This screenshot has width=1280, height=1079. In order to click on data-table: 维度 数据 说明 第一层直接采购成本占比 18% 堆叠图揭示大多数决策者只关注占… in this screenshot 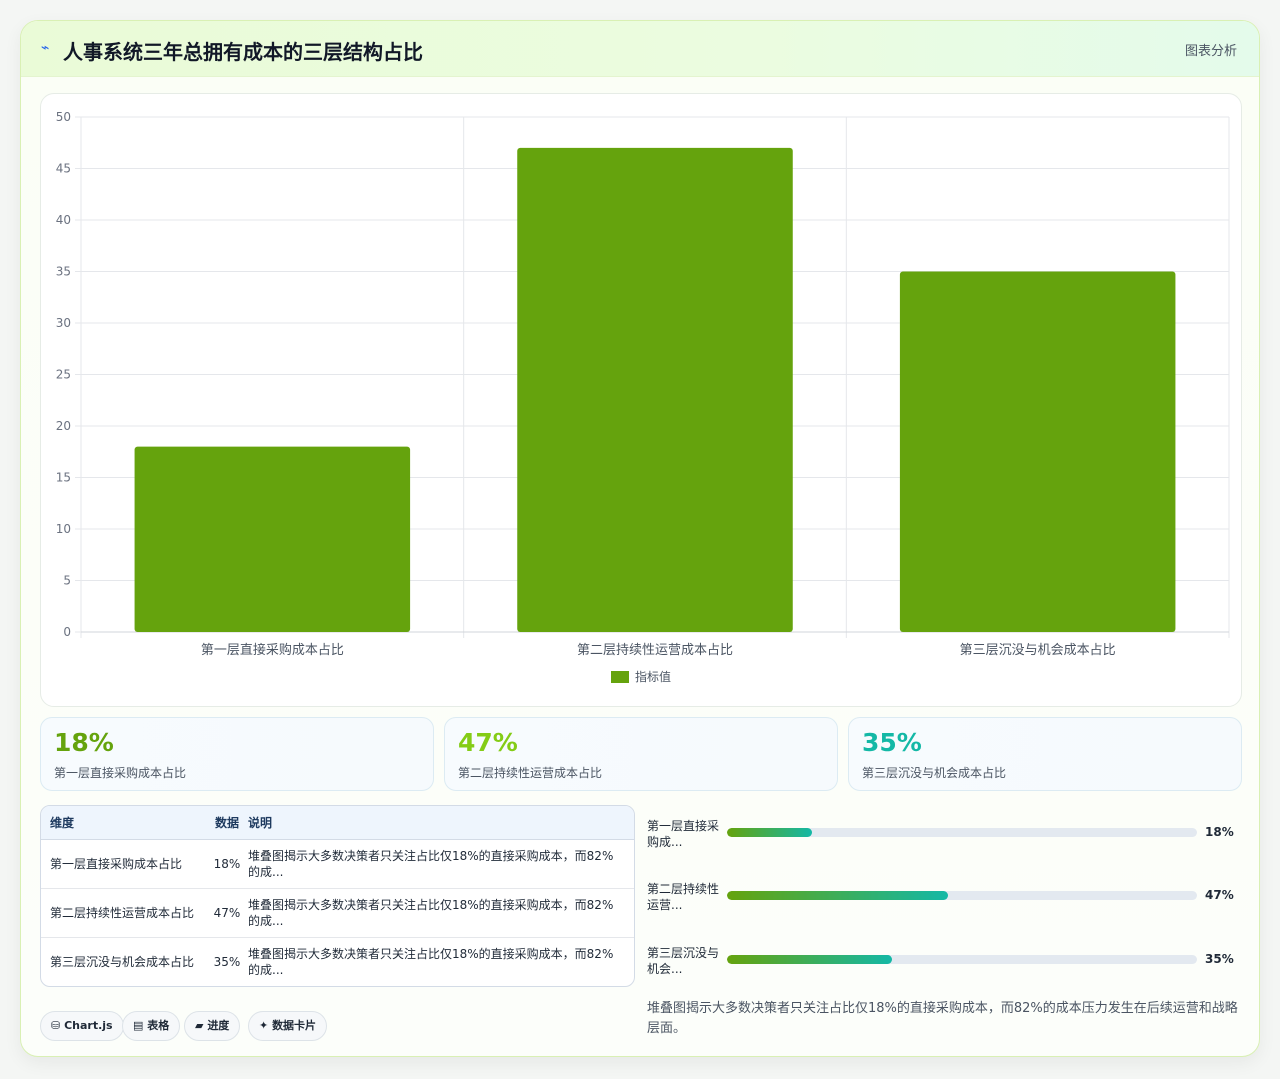, I will do `click(337, 896)`.